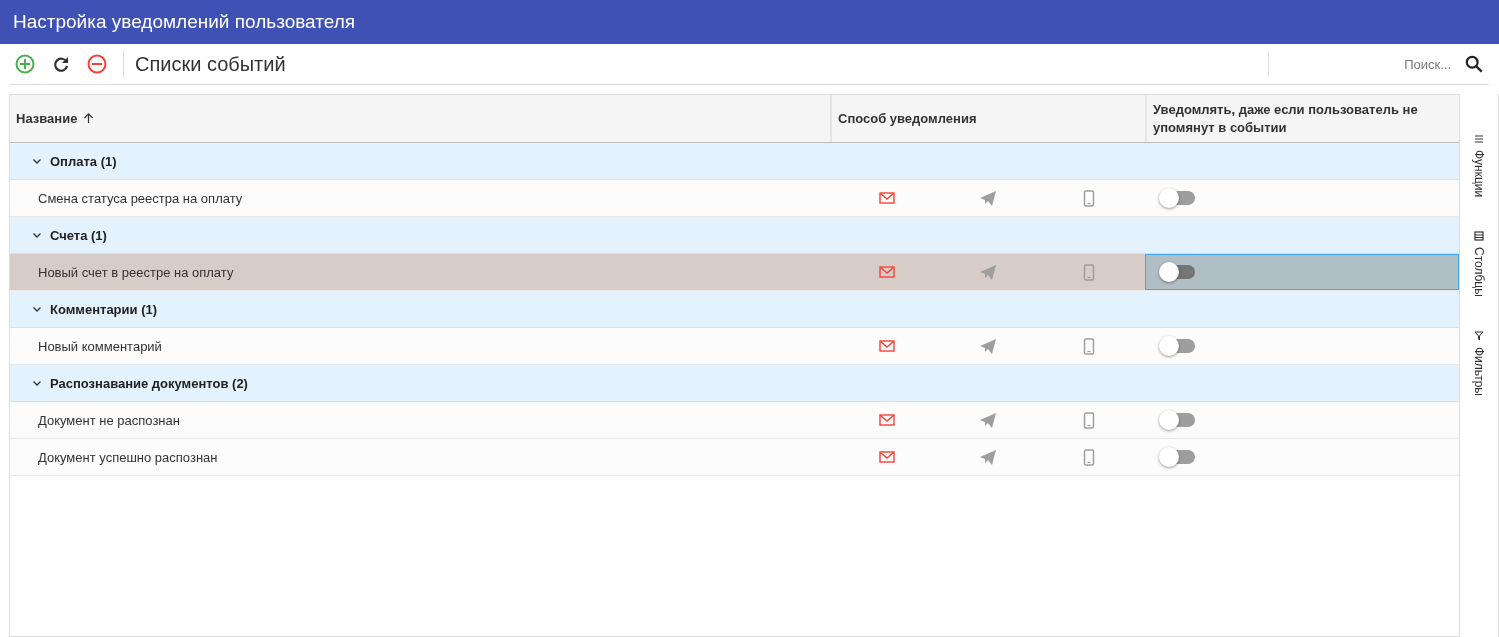 This screenshot has width=1499, height=637. Describe the element at coordinates (204, 64) in the screenshot. I see `list-title: Списки событий` at that location.